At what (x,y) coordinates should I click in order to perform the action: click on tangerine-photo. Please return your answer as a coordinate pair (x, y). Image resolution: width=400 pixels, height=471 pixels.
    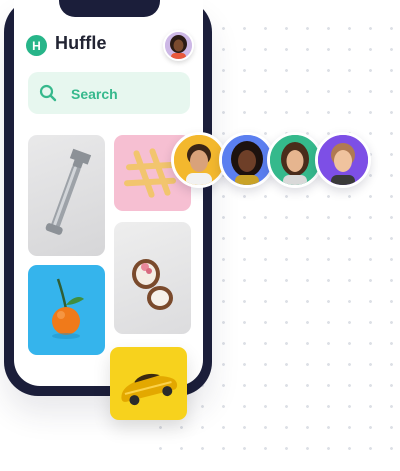
    Looking at the image, I should click on (66, 310).